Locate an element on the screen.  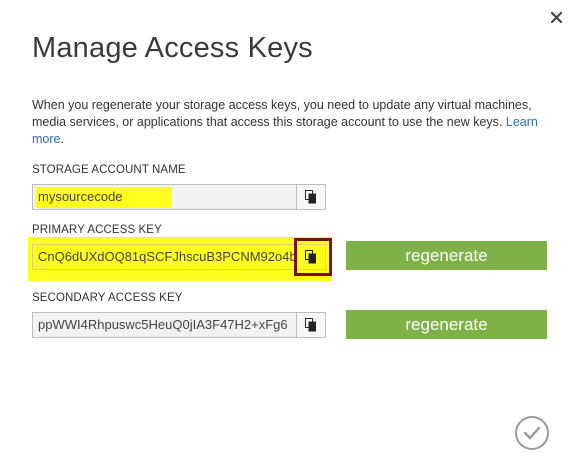
dialog-title: Manage Access Keys is located at coordinates (172, 48).